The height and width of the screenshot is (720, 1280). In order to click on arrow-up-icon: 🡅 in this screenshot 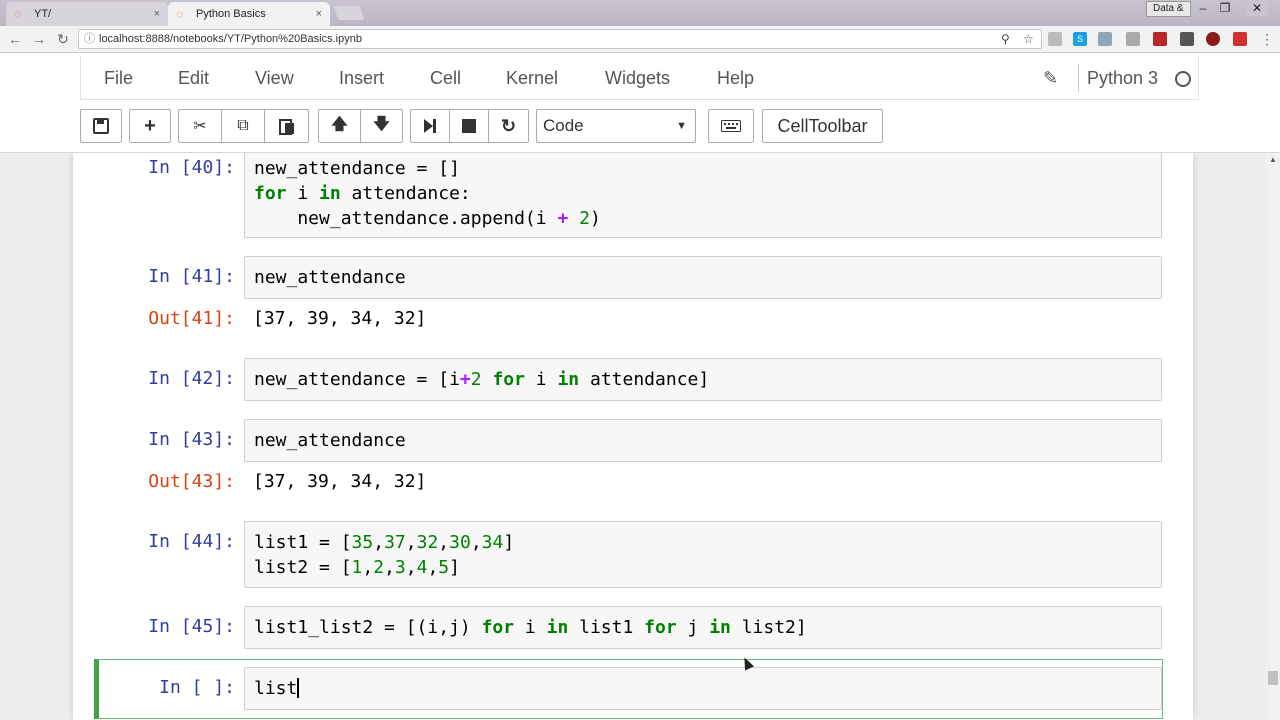, I will do `click(339, 124)`.